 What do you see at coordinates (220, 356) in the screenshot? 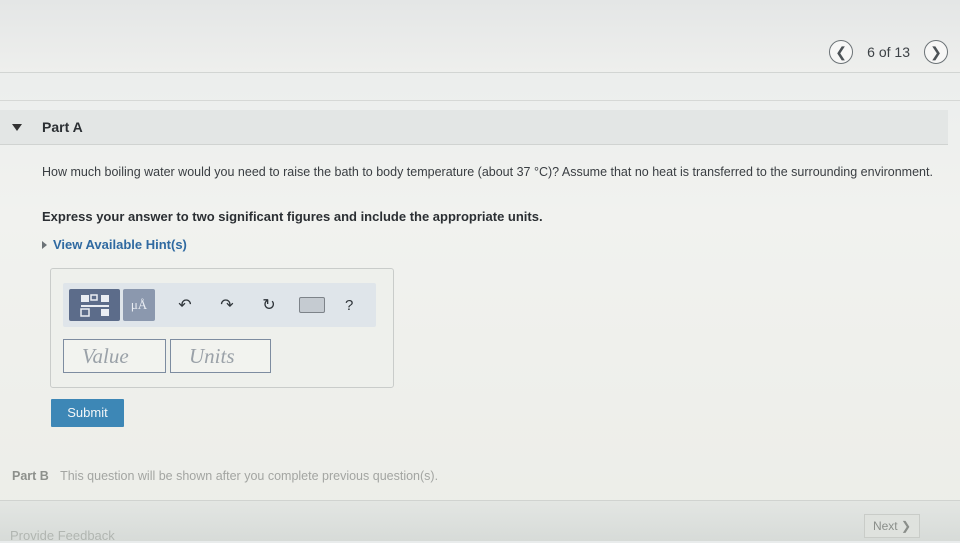
I see `units-input: Units` at bounding box center [220, 356].